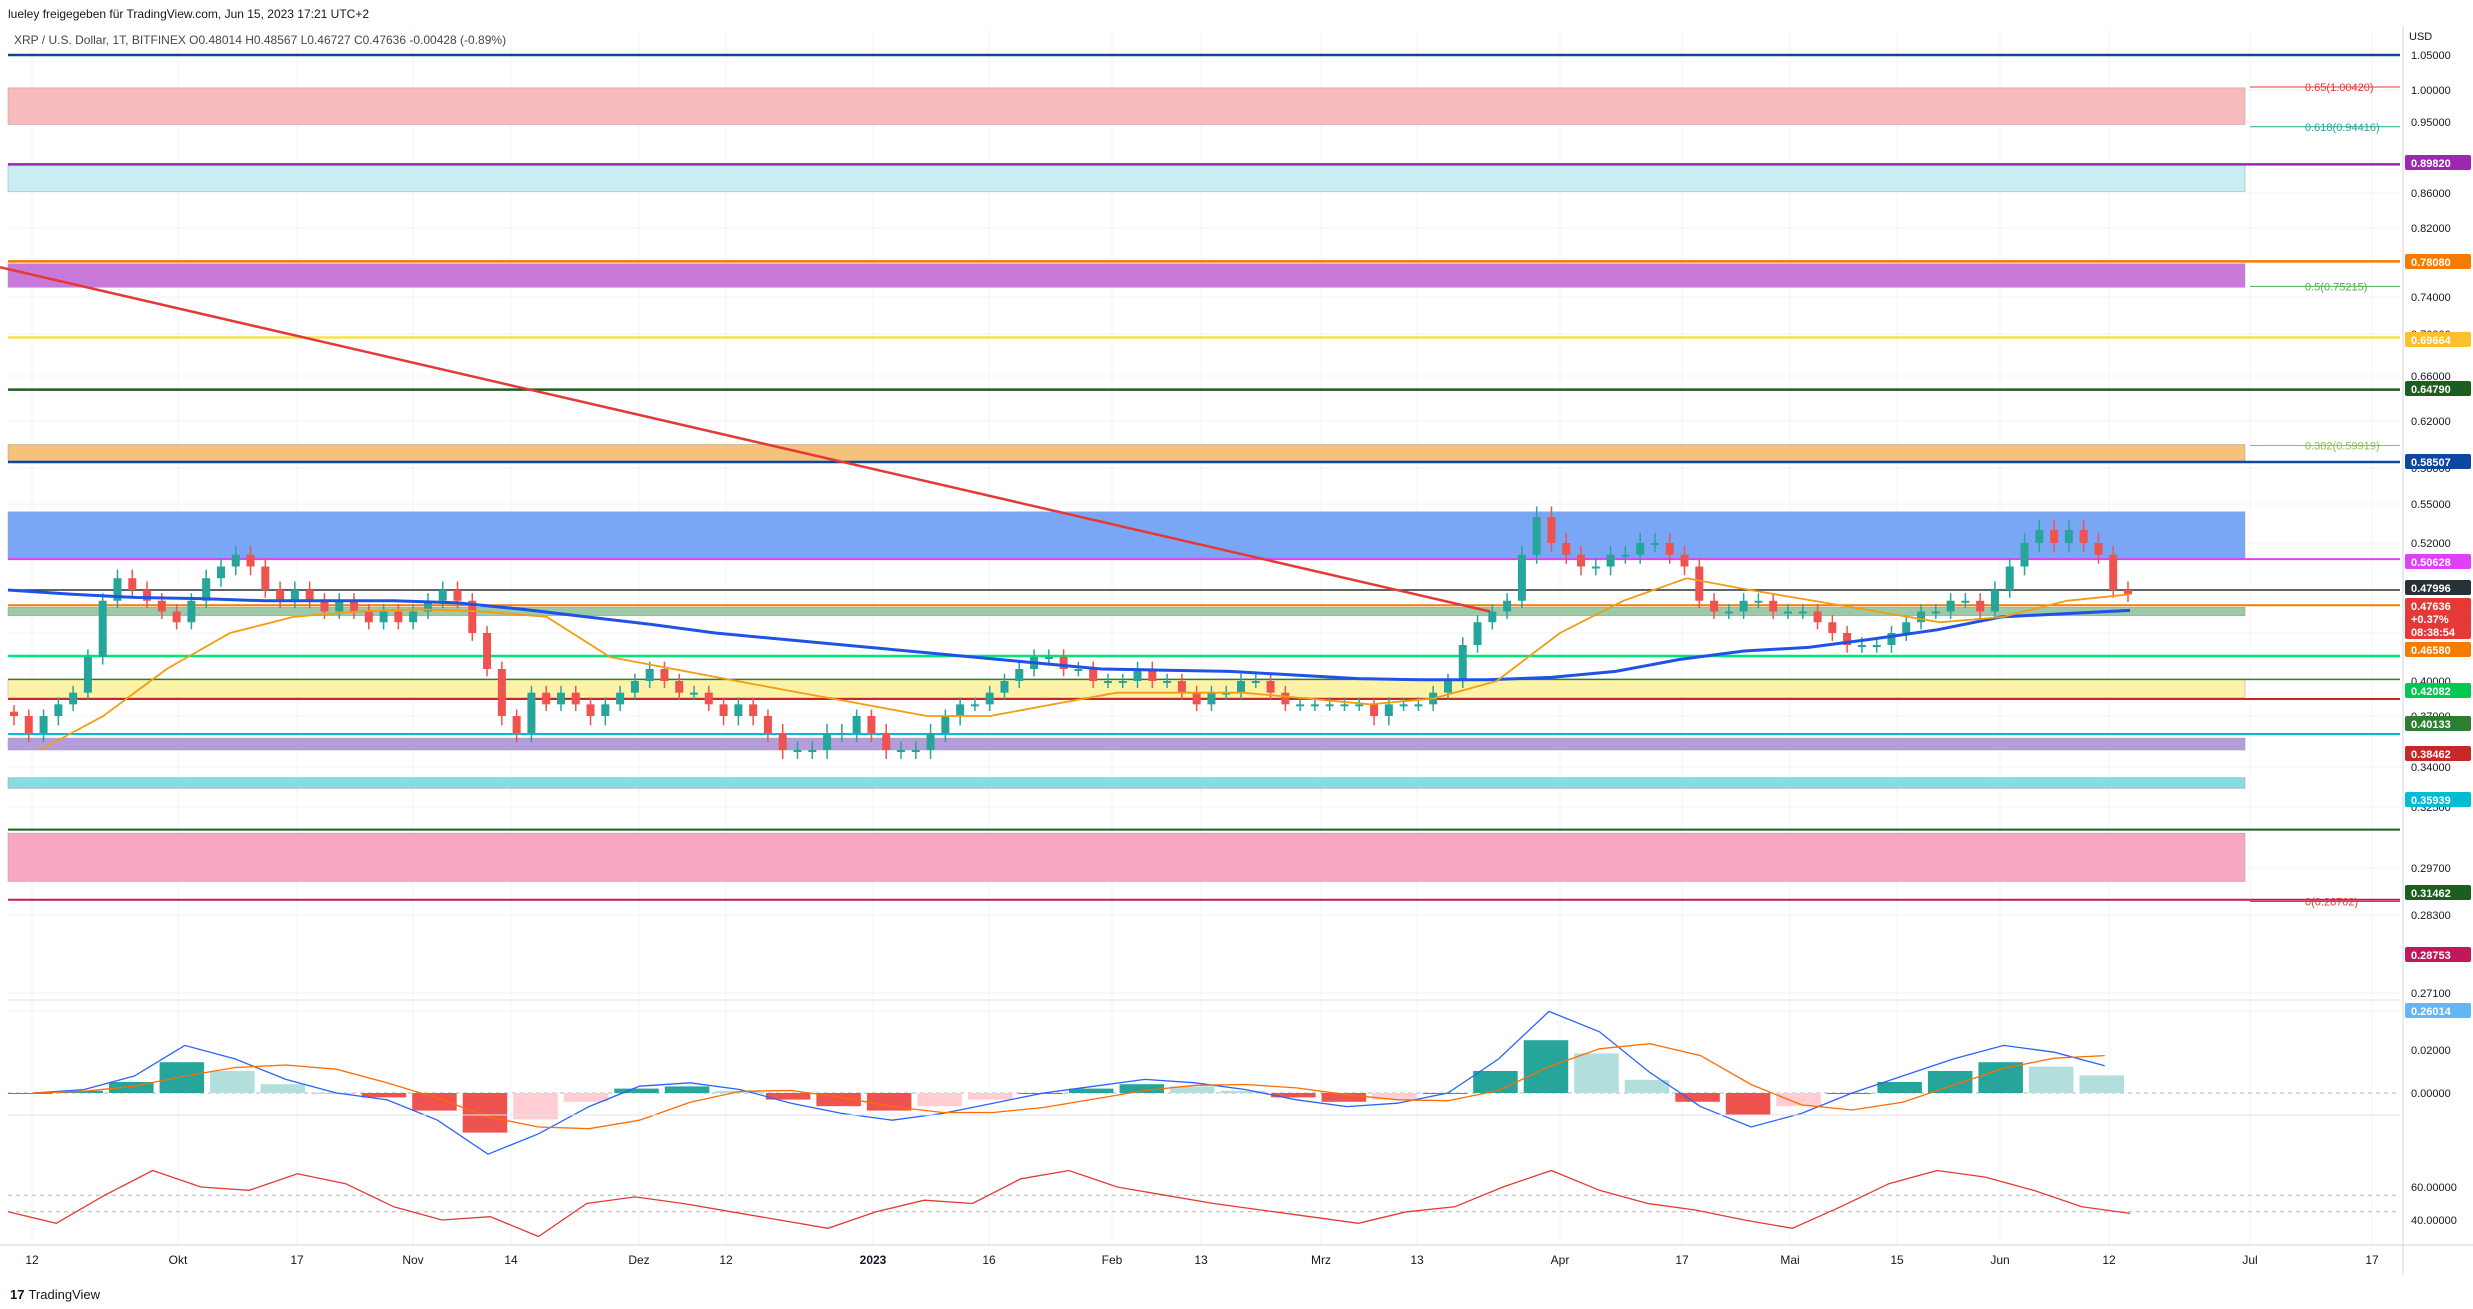  Describe the element at coordinates (2431, 194) in the screenshot. I see `price-tick-label: 0.86000` at that location.